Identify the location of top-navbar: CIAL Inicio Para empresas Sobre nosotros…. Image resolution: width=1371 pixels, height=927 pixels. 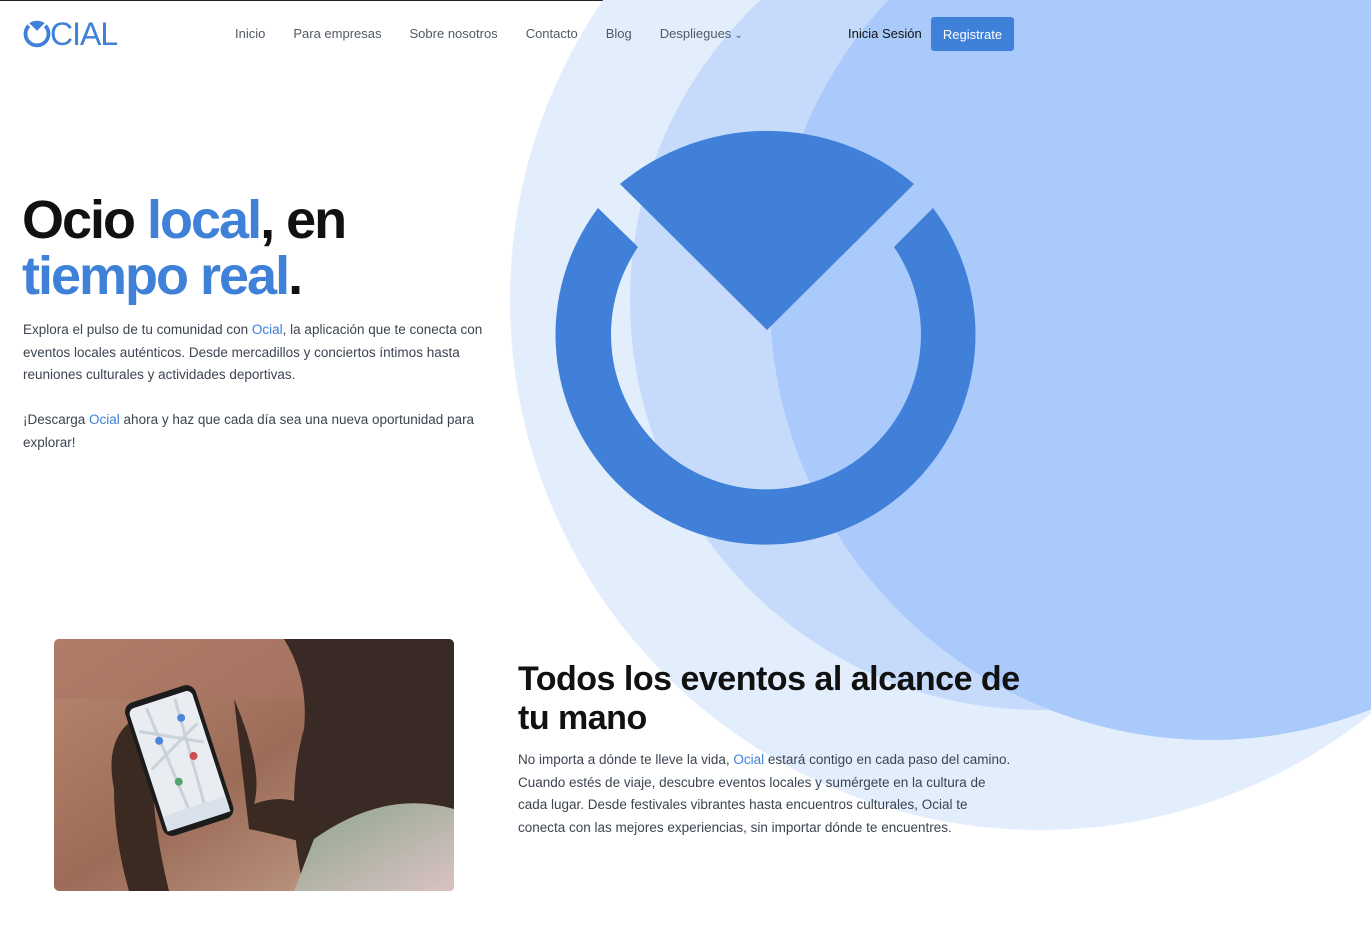
(685, 35).